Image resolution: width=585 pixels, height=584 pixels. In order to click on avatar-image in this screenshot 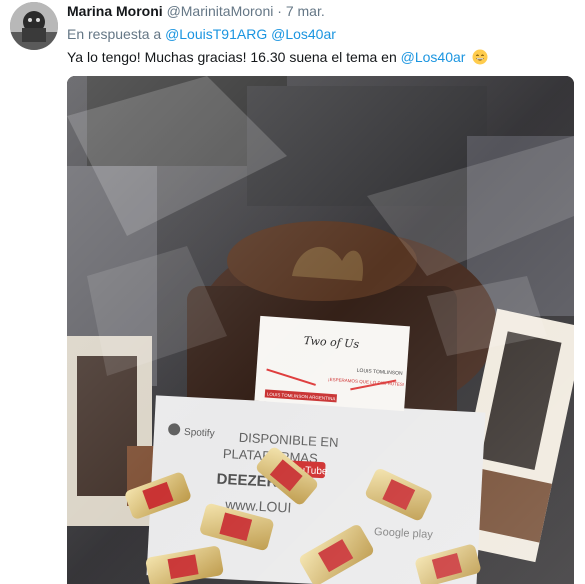, I will do `click(34, 26)`.